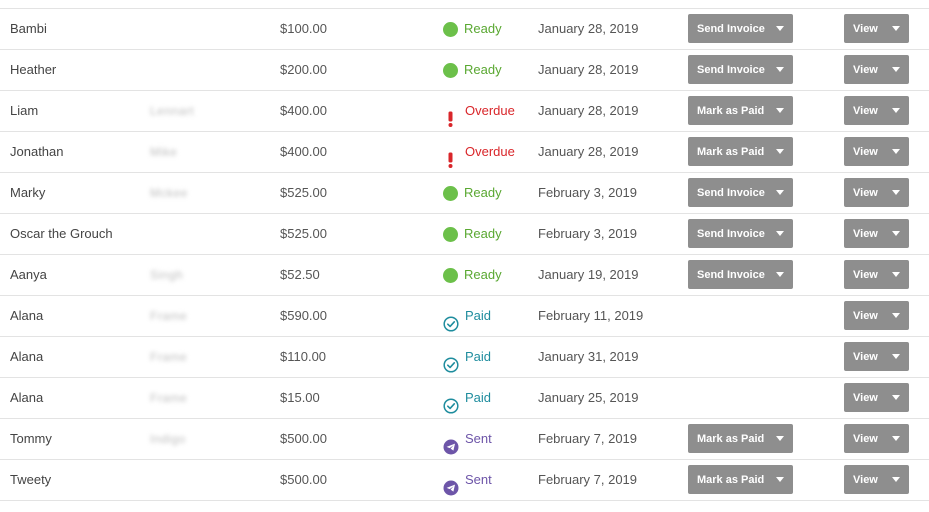 The image size is (929, 512). What do you see at coordinates (731, 28) in the screenshot?
I see `action-button-label: Send Invoice` at bounding box center [731, 28].